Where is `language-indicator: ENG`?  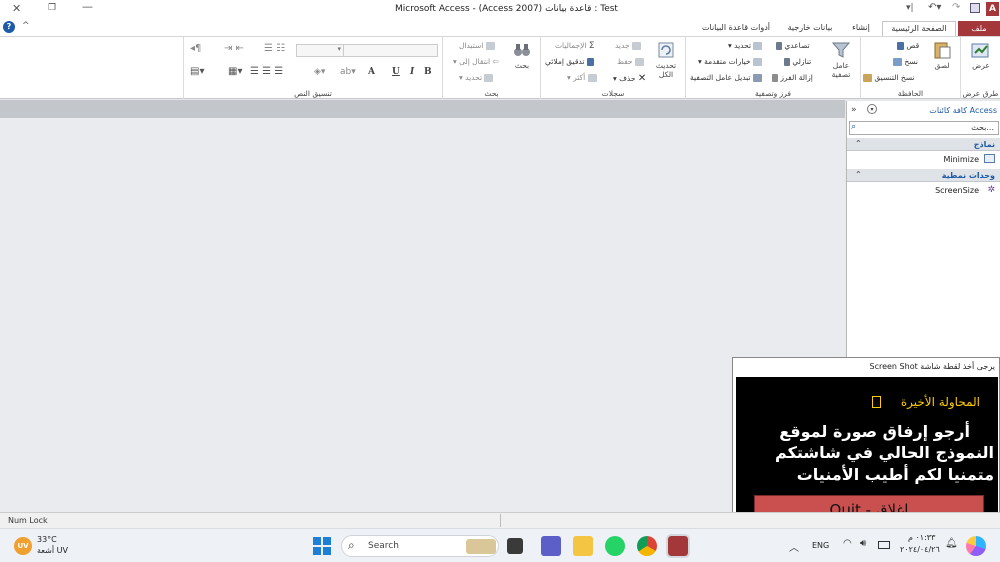
language-indicator: ENG is located at coordinates (820, 545).